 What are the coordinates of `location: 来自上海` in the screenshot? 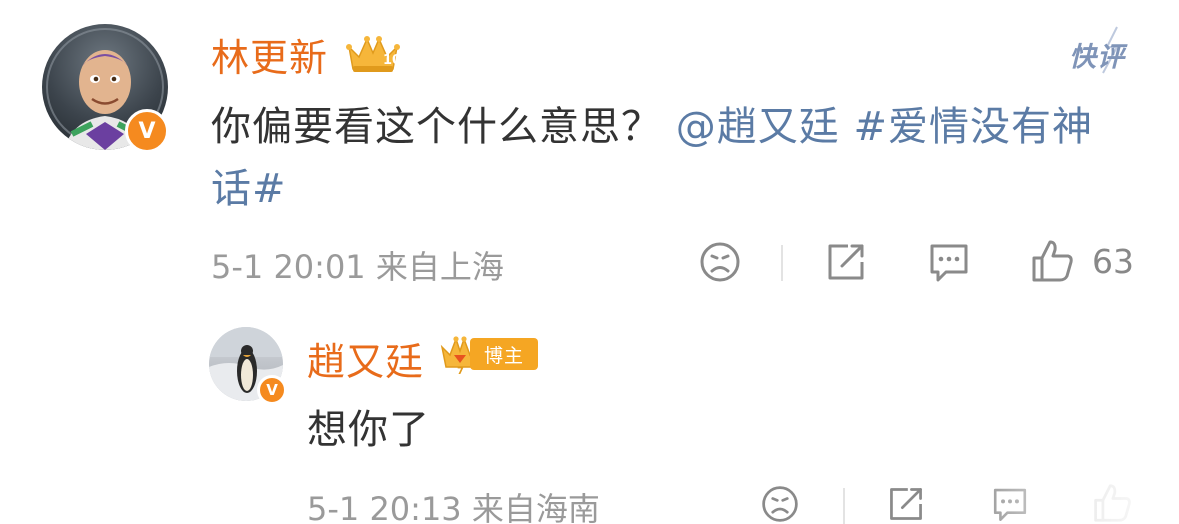 It's located at (439, 267).